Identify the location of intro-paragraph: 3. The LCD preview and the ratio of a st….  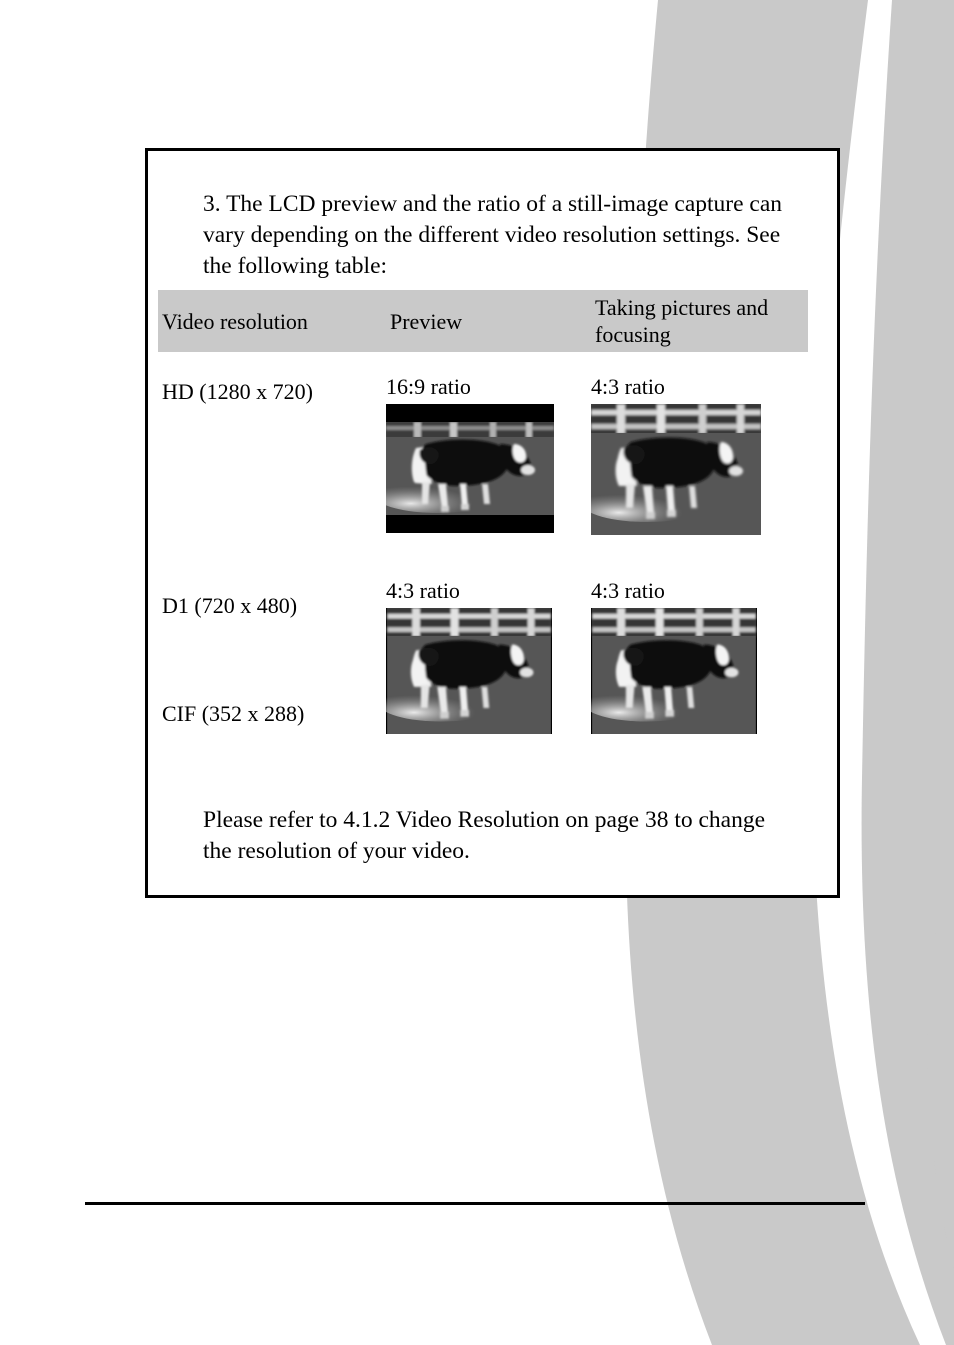
(493, 234).